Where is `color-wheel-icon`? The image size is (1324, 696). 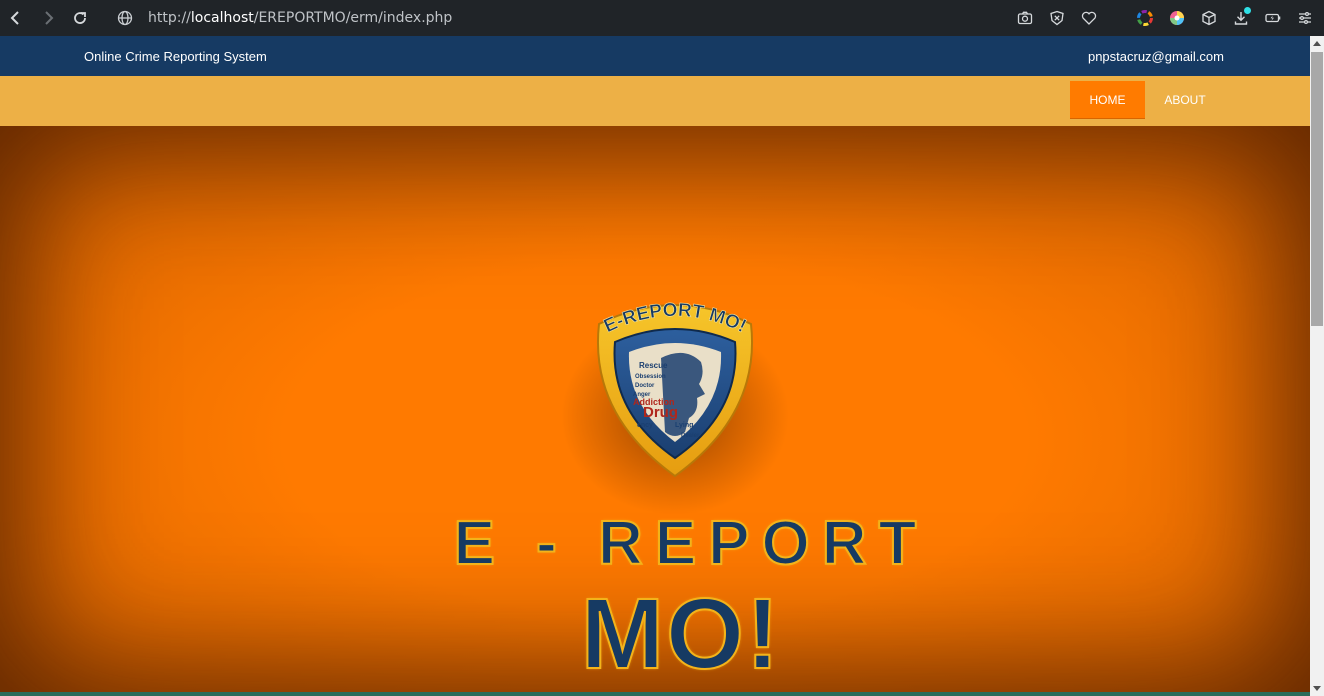 color-wheel-icon is located at coordinates (1145, 18).